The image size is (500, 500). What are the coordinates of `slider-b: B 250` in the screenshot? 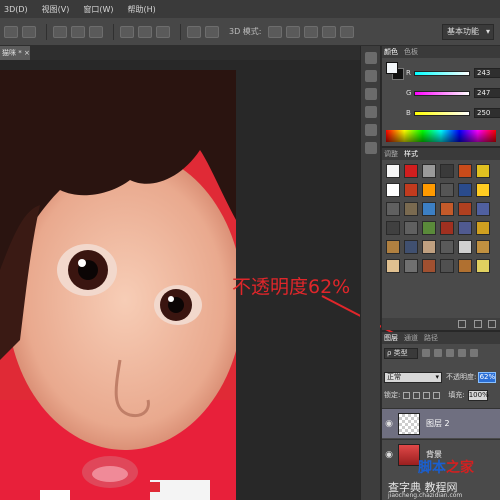 It's located at (453, 113).